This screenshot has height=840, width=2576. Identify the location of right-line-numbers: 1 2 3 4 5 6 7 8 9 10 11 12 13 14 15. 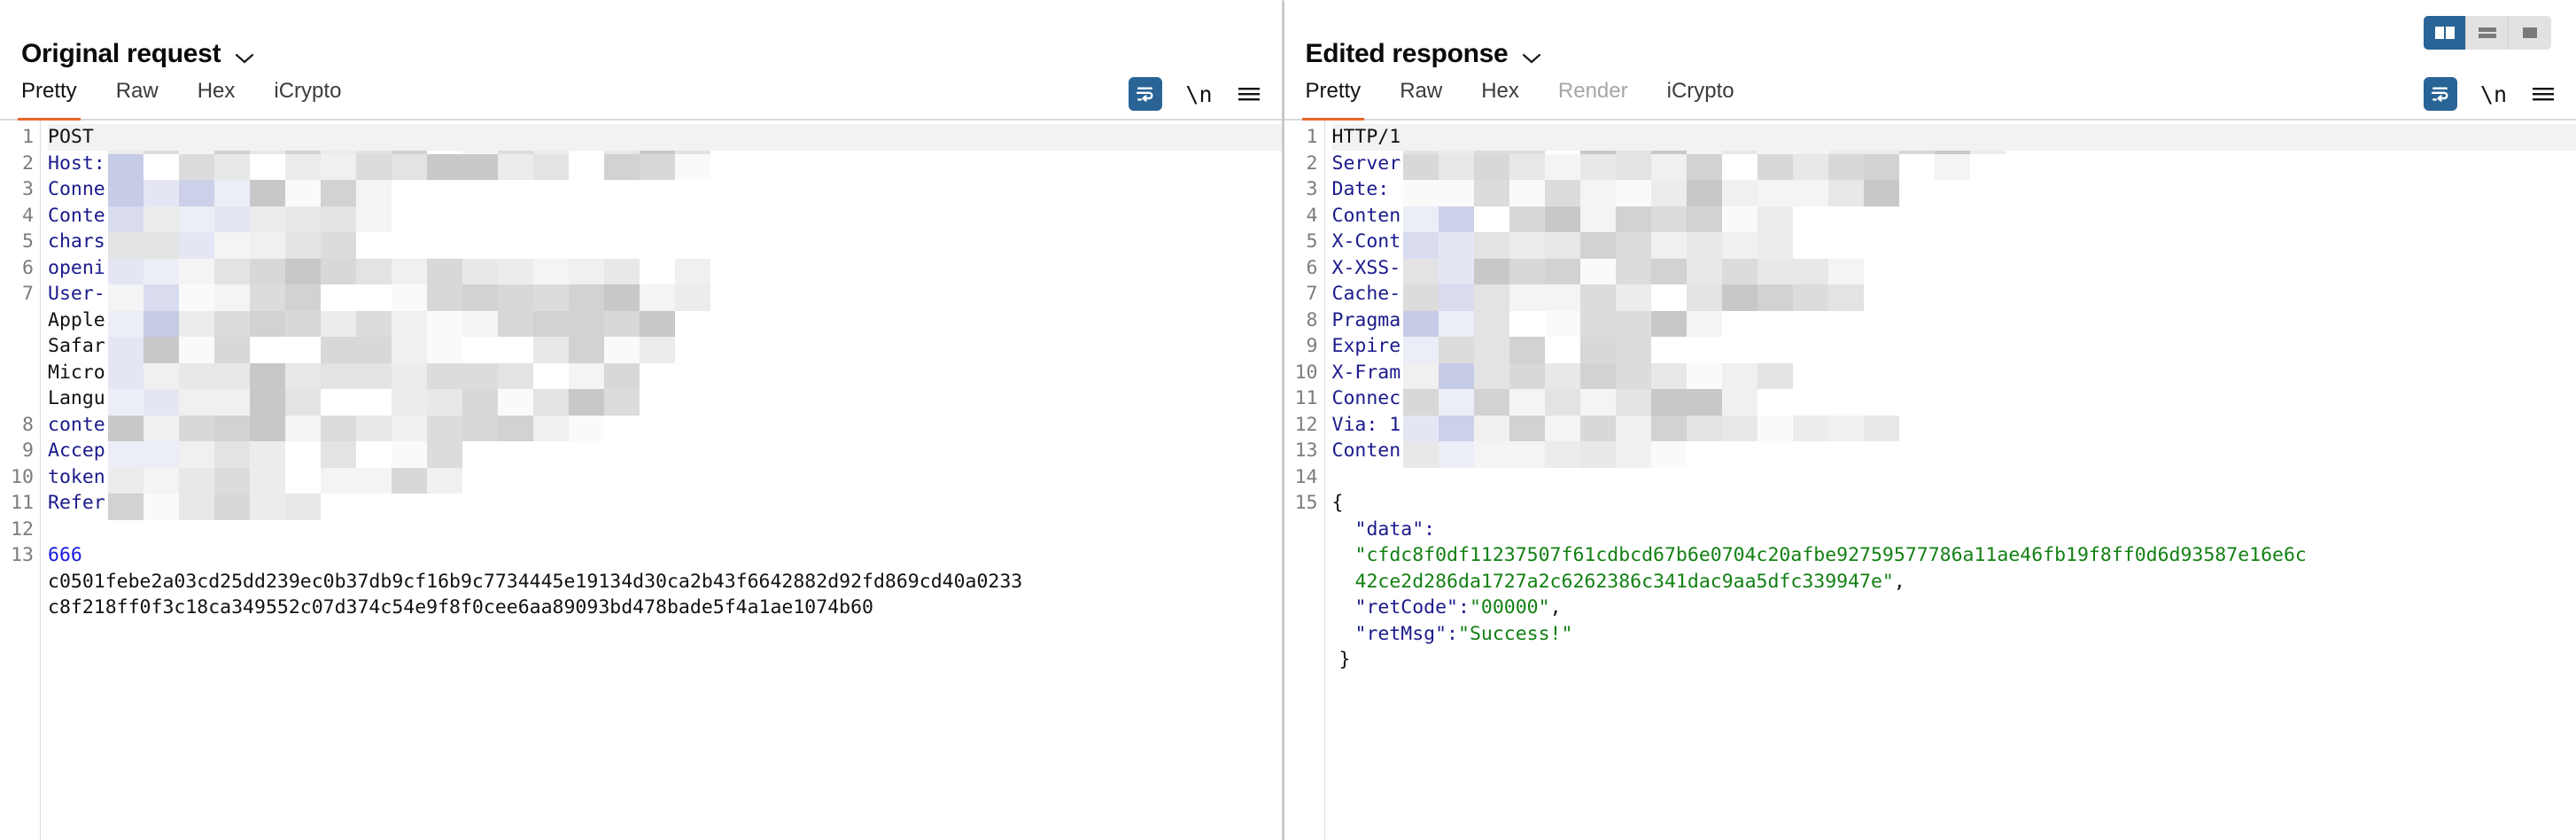
(1304, 480).